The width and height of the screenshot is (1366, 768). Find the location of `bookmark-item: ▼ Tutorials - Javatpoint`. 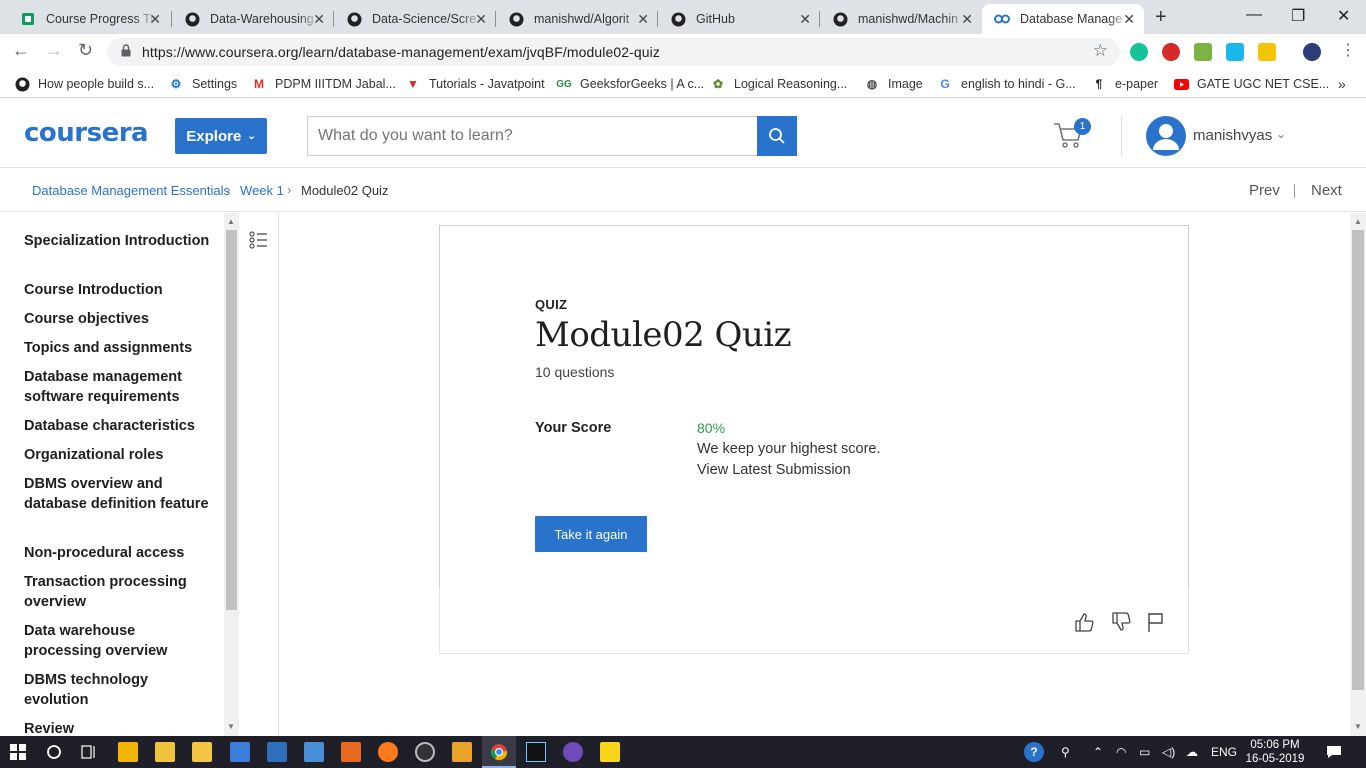

bookmark-item: ▼ Tutorials - Javatpoint is located at coordinates (475, 84).